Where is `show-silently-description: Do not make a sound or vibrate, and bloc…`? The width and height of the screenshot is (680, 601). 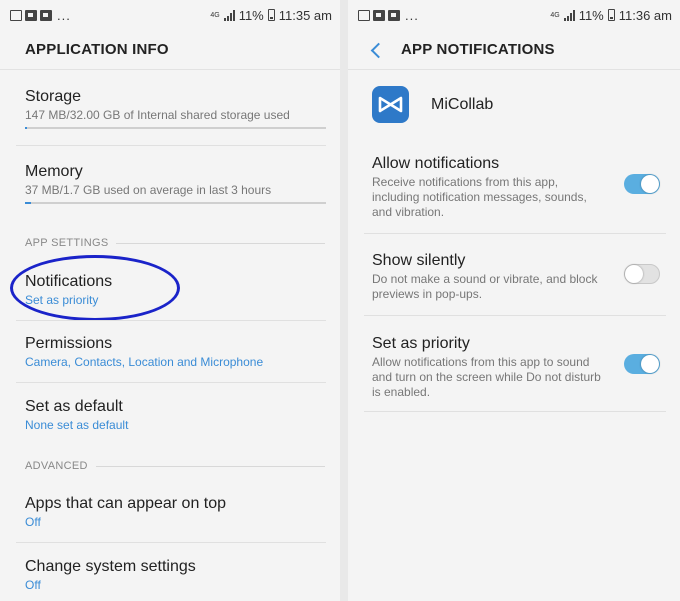
show-silently-description: Do not make a sound or vibrate, and bloc… is located at coordinates (485, 286).